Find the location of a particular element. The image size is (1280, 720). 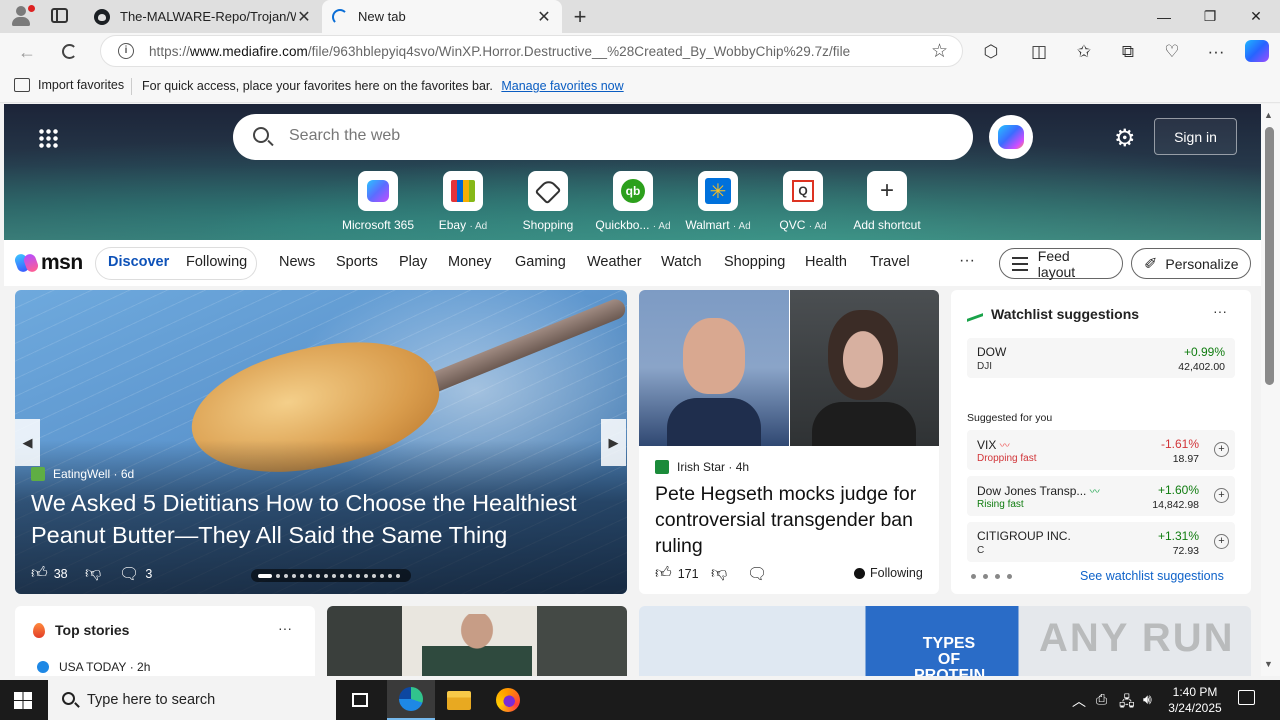

nav-news: News is located at coordinates (297, 262).